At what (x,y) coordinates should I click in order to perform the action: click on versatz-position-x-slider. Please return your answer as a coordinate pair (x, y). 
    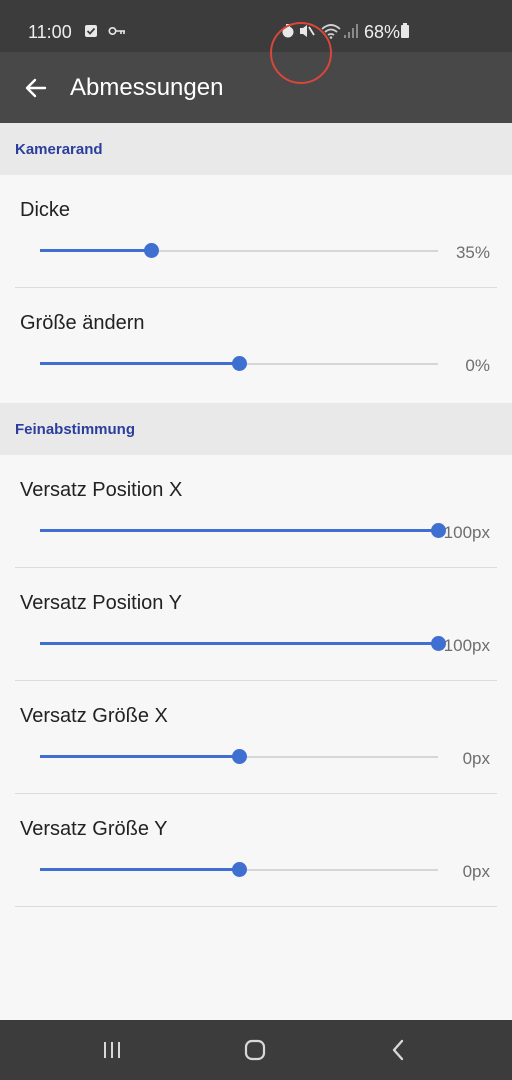
    Looking at the image, I should click on (243, 531).